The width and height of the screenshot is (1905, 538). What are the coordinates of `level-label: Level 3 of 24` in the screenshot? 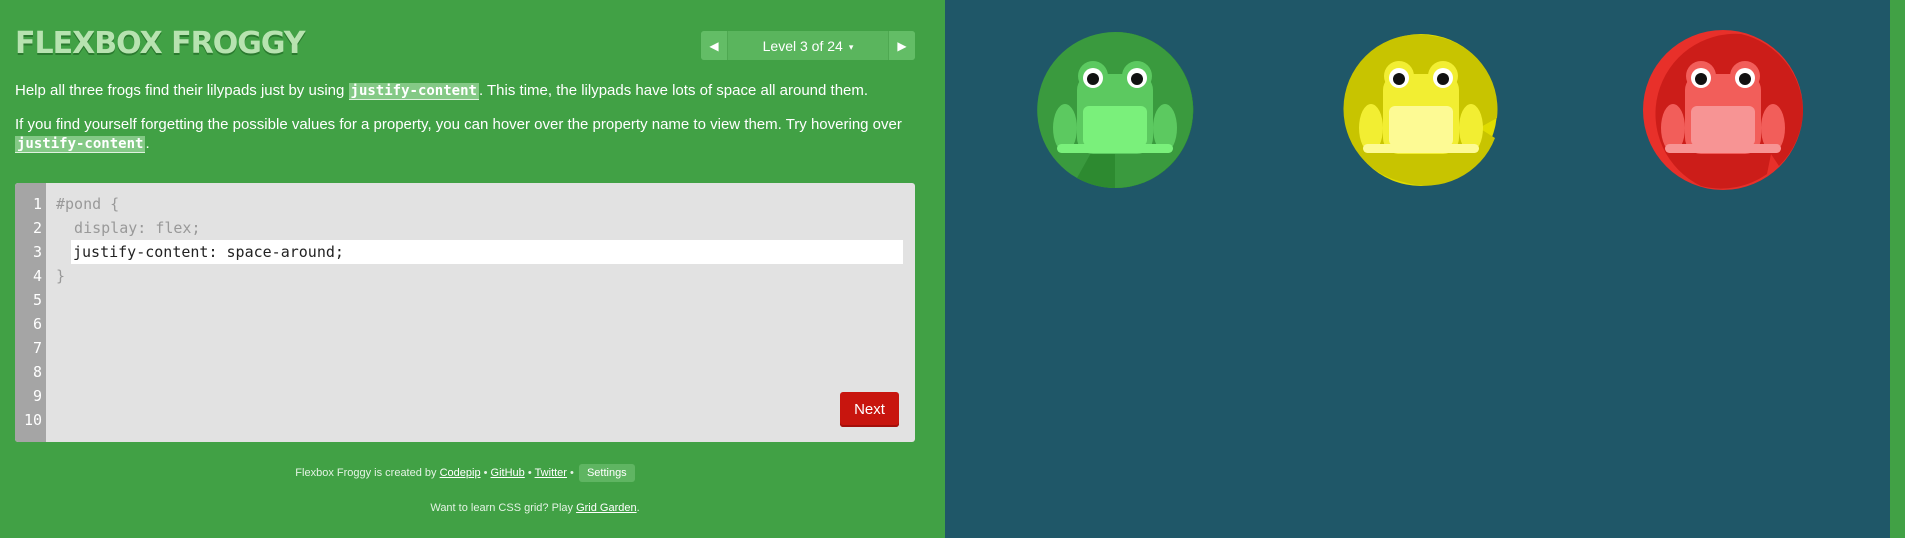 It's located at (802, 45).